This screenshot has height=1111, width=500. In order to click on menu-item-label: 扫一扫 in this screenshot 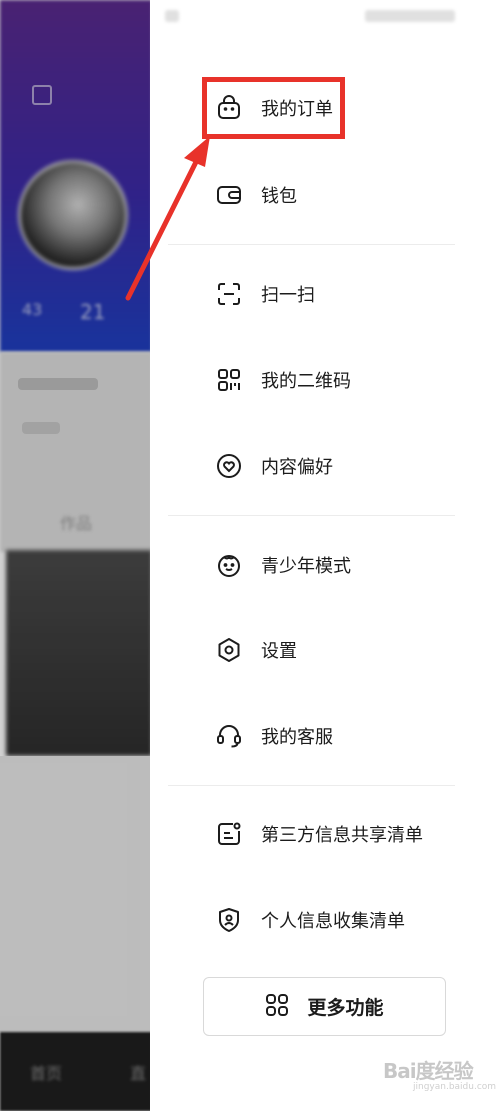, I will do `click(288, 295)`.